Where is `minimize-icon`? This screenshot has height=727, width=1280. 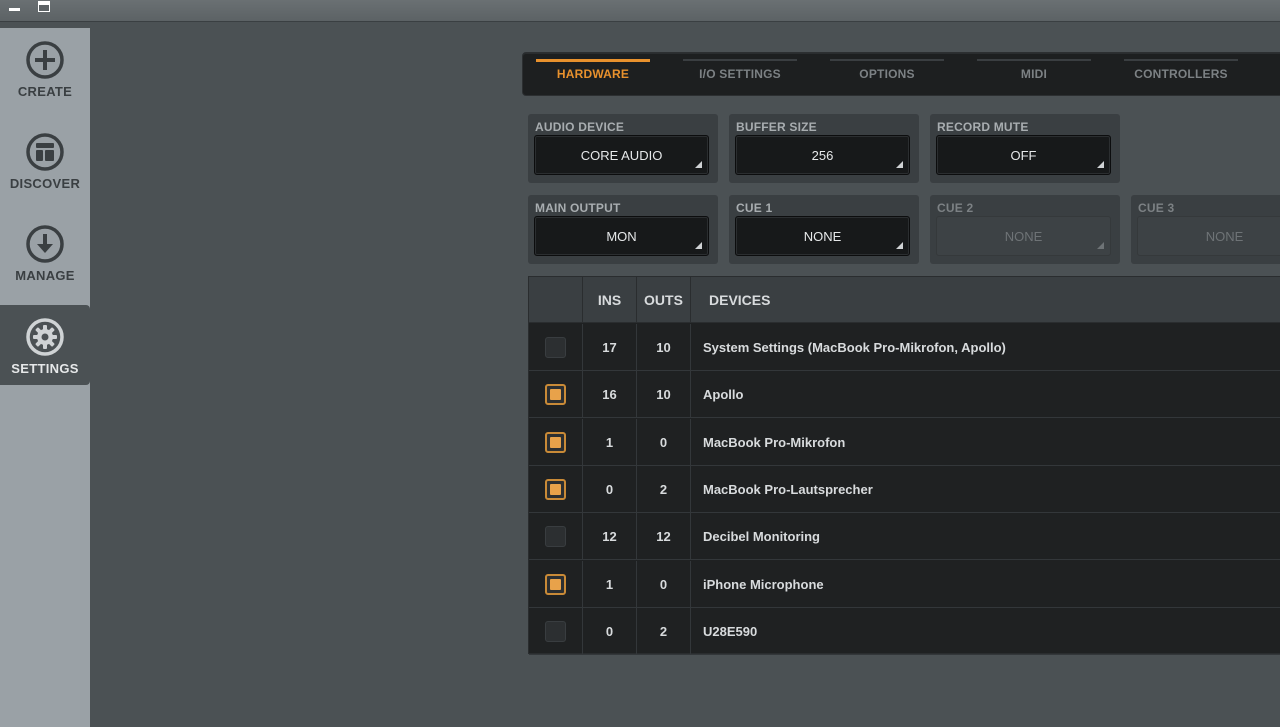 minimize-icon is located at coordinates (14, 6).